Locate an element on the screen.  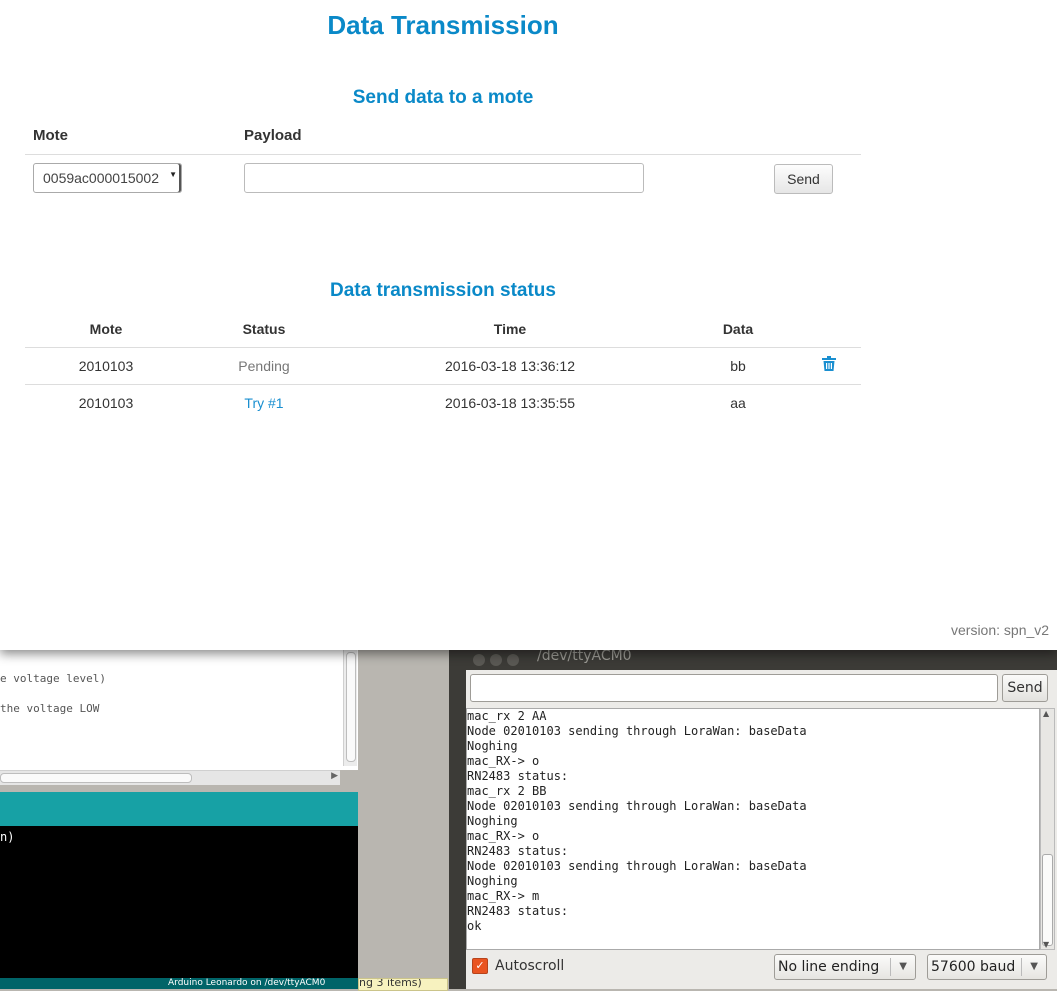
autoscroll-label: Autoscroll is located at coordinates (530, 966).